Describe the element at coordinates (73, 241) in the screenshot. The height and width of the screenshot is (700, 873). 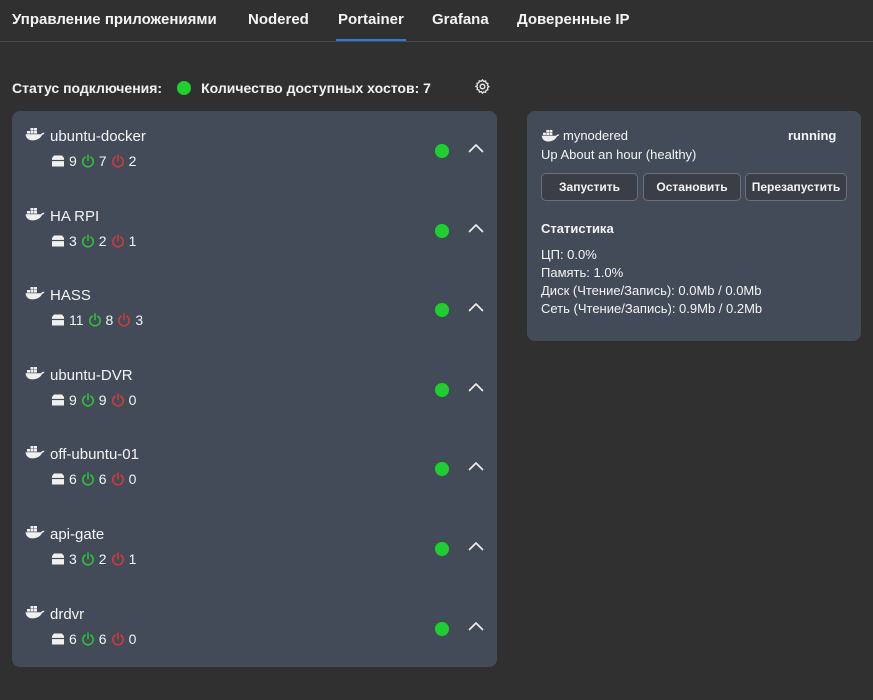
I see `host-total-count: 3` at that location.